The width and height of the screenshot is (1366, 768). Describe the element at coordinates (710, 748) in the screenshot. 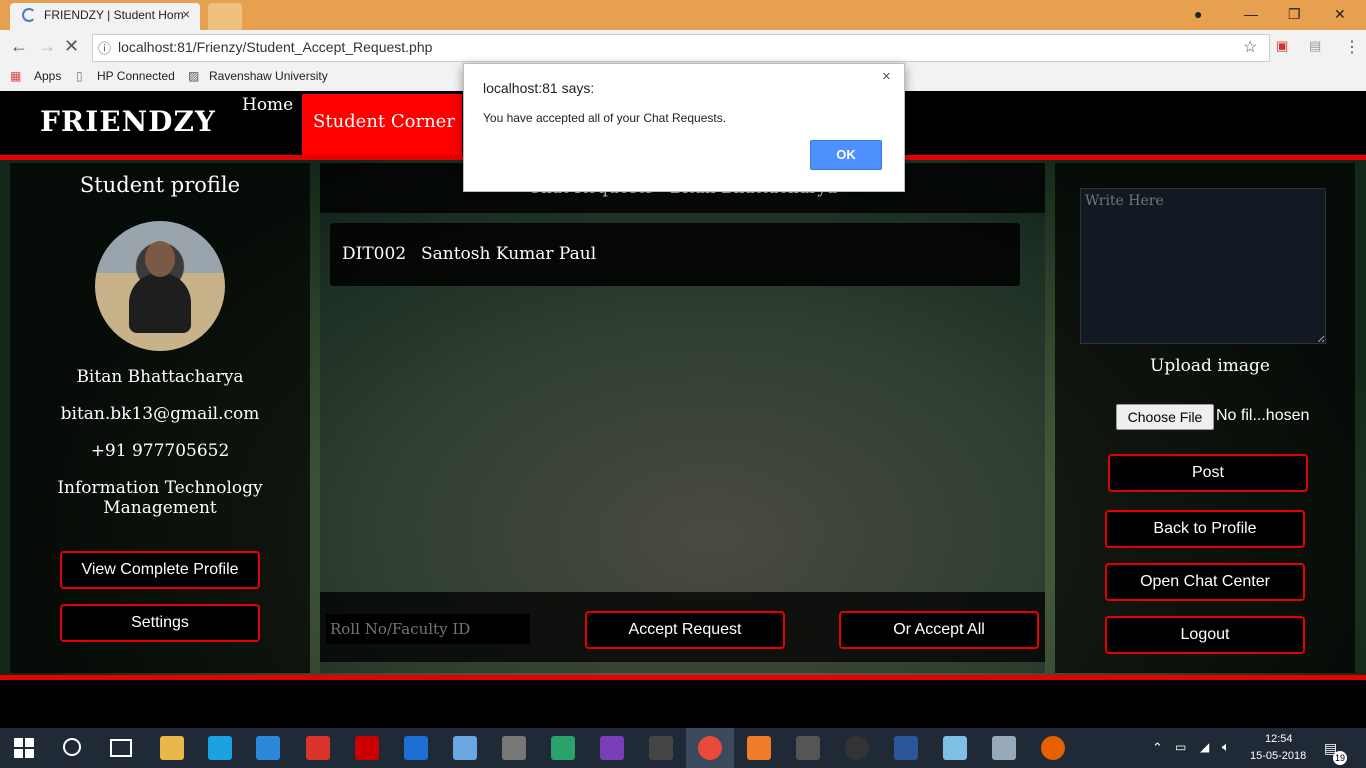

I see `chrome-icon` at that location.